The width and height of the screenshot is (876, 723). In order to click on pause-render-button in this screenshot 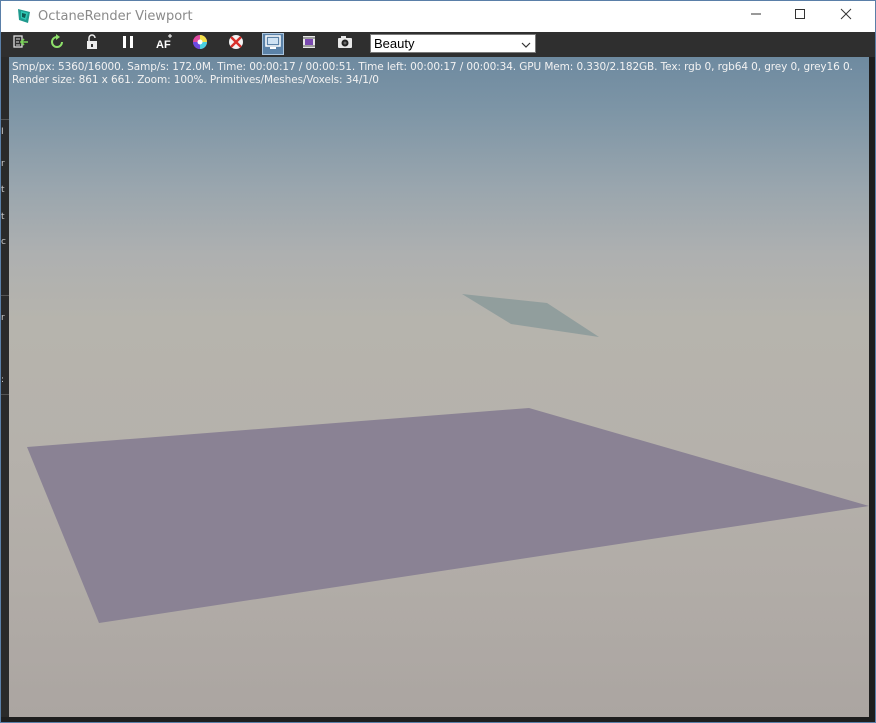, I will do `click(128, 44)`.